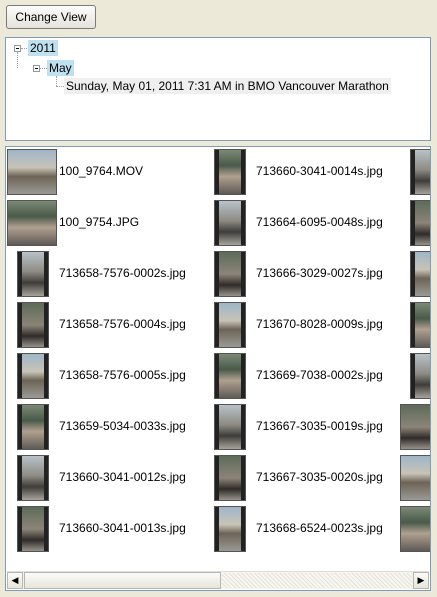  I want to click on file-item: 713667-3035-0020s.jpg, so click(302, 478).